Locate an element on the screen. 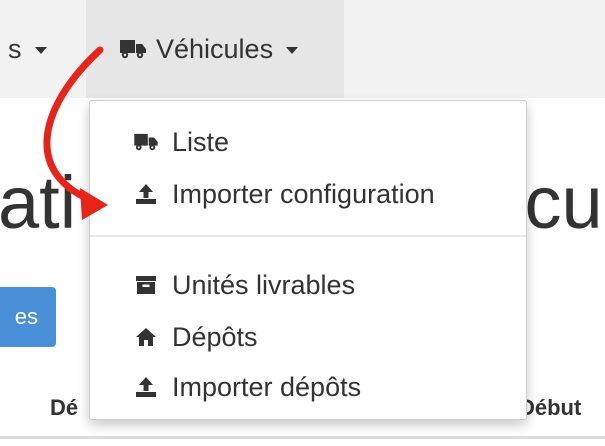  nav-vehicules-menu: Véhicules is located at coordinates (215, 49).